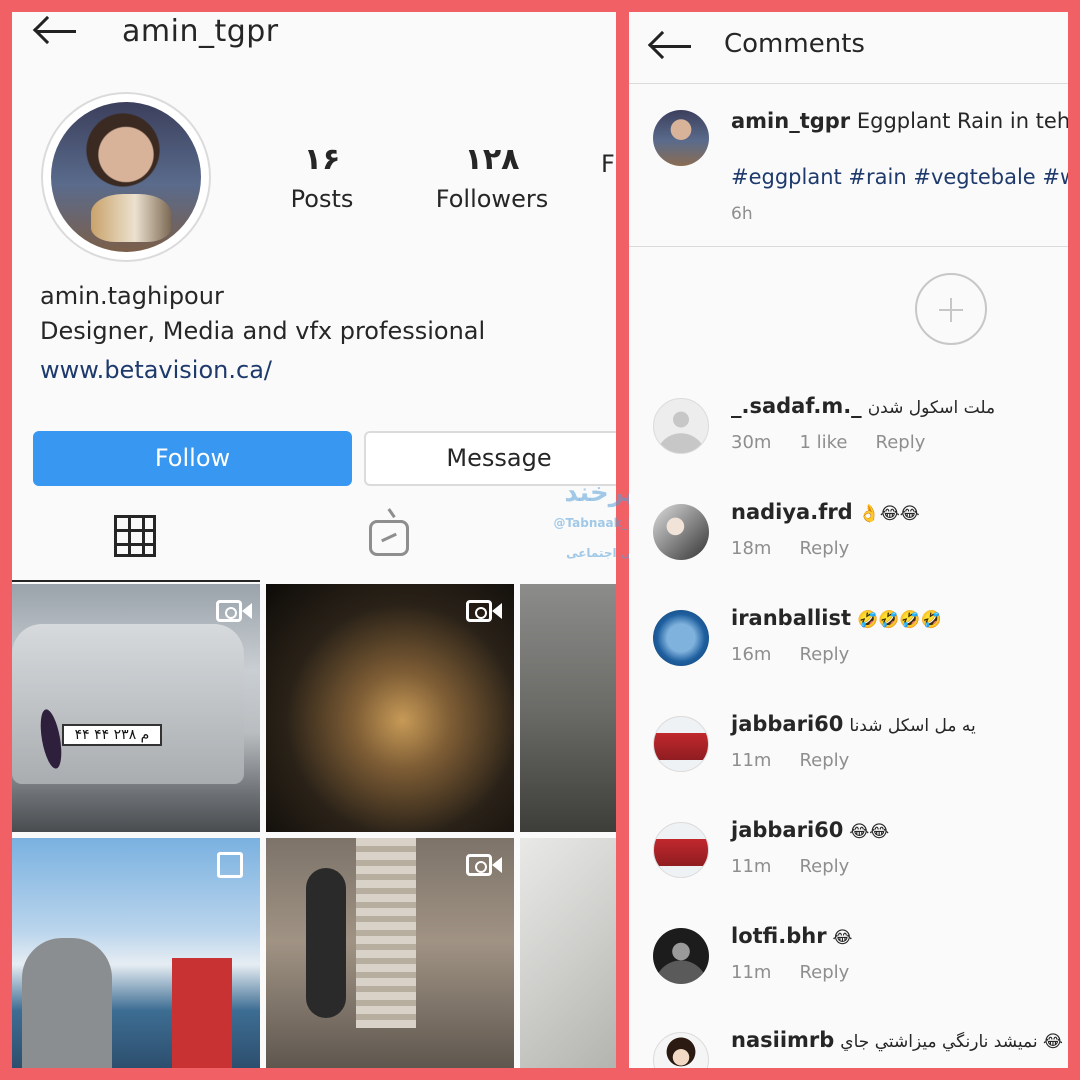 The height and width of the screenshot is (1080, 1080). What do you see at coordinates (931, 408) in the screenshot?
I see `comment-text: ملت اسکول شدن` at bounding box center [931, 408].